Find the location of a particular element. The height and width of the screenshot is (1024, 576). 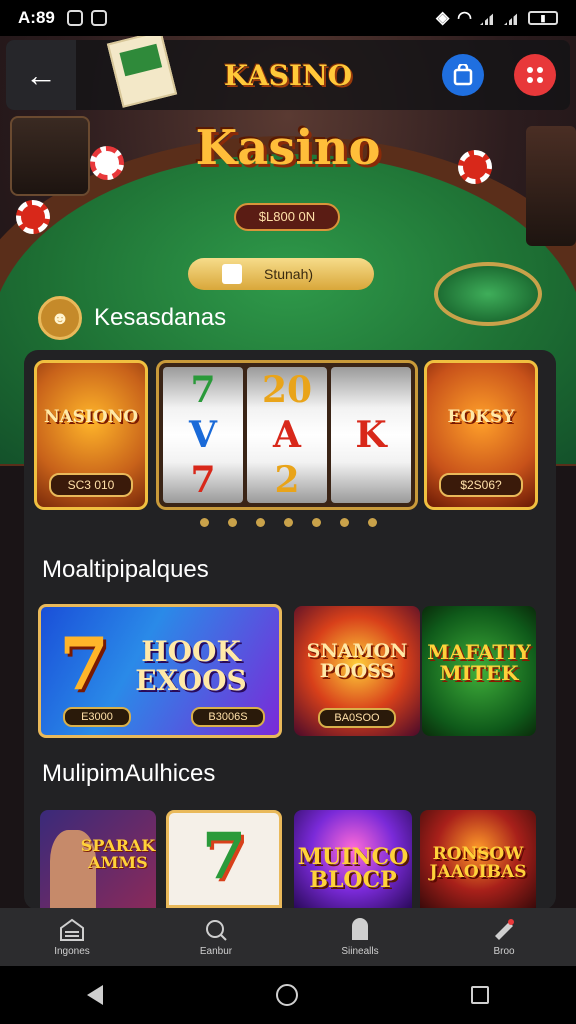

game-tile: 7 is located at coordinates (224, 859).